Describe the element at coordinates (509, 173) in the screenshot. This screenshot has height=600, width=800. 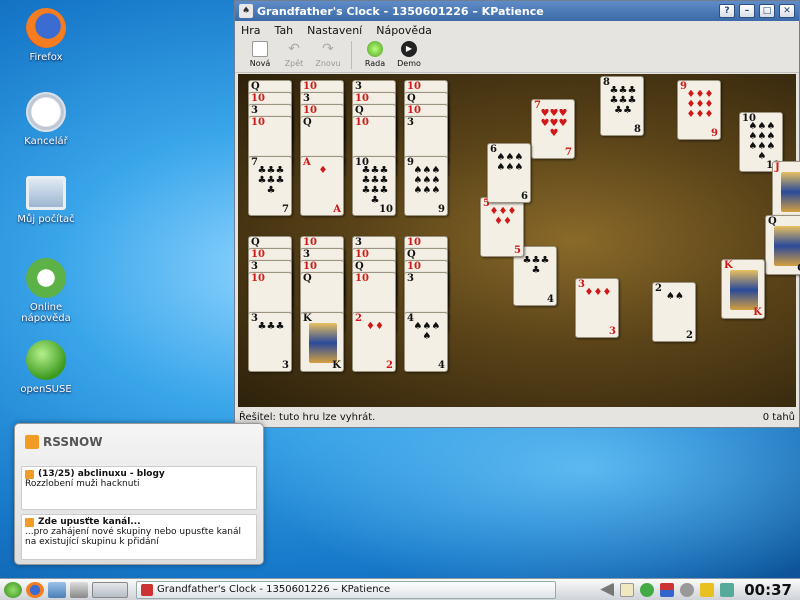
I see `clock-foundation-card: 6 ♠♠♠♠♠♠ 6` at that location.